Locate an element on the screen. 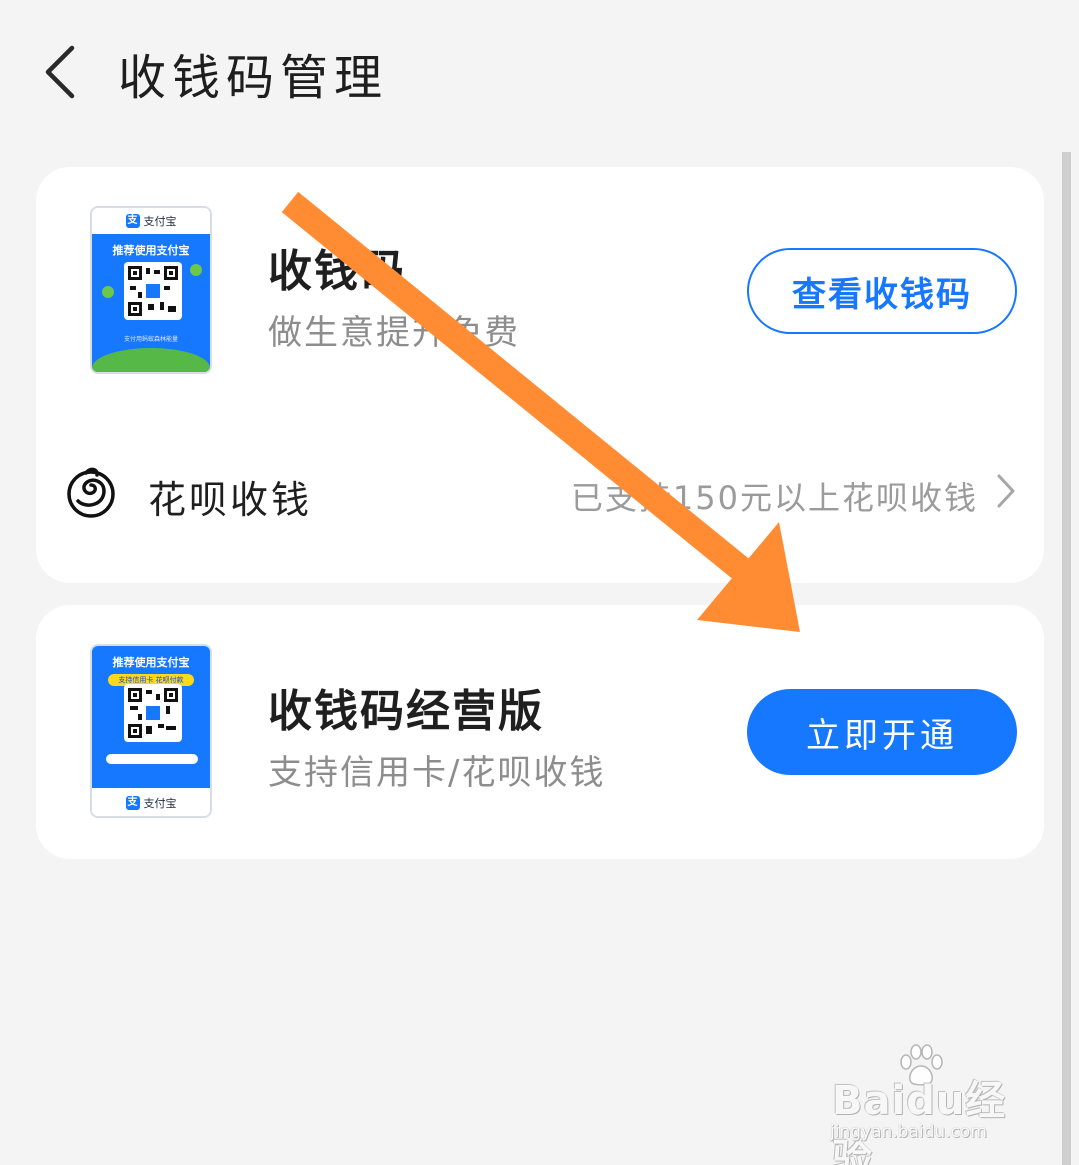 This screenshot has width=1079, height=1165. thumbnail-strip is located at coordinates (152, 759).